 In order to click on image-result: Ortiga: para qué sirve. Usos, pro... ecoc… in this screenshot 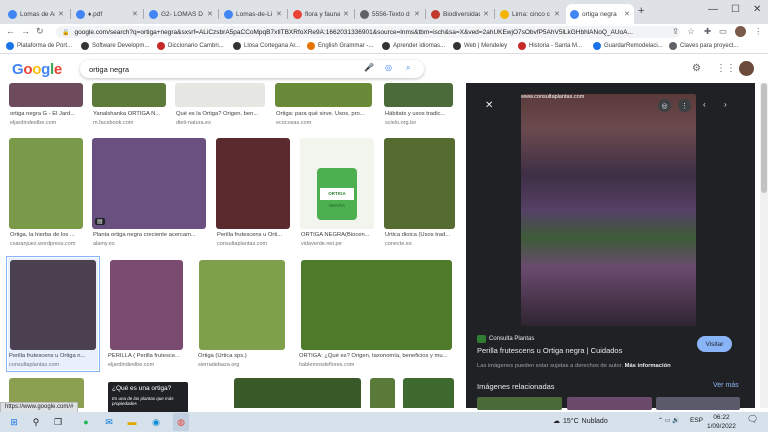, I will do `click(324, 105)`.